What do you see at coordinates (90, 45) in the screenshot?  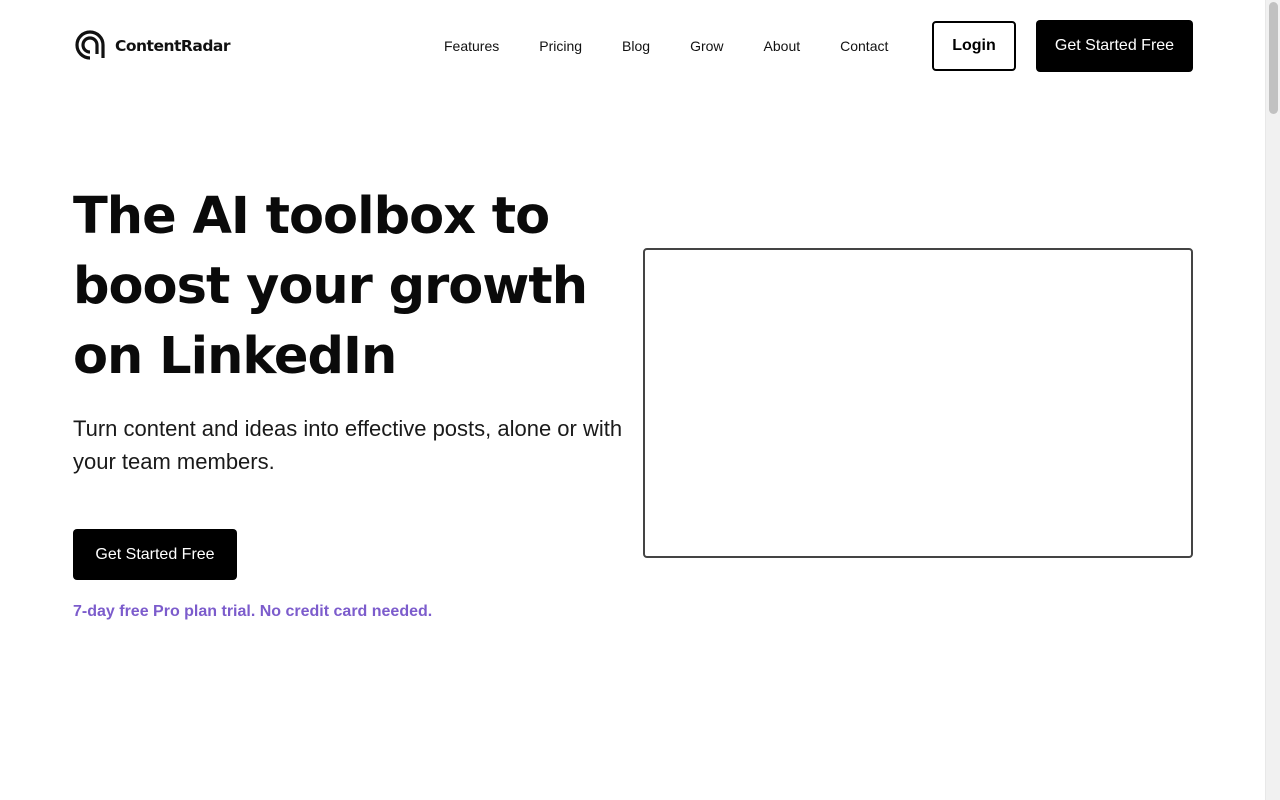 I see `radar-logo-icon` at bounding box center [90, 45].